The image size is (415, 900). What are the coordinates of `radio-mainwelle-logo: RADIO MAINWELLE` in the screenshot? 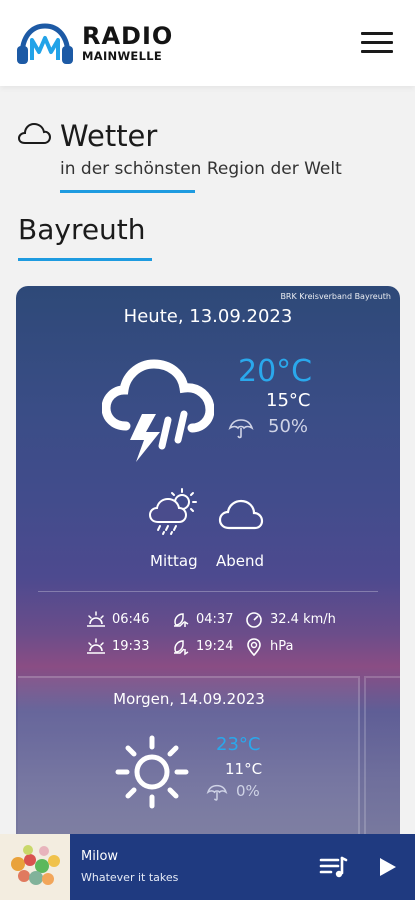 It's located at (111, 45).